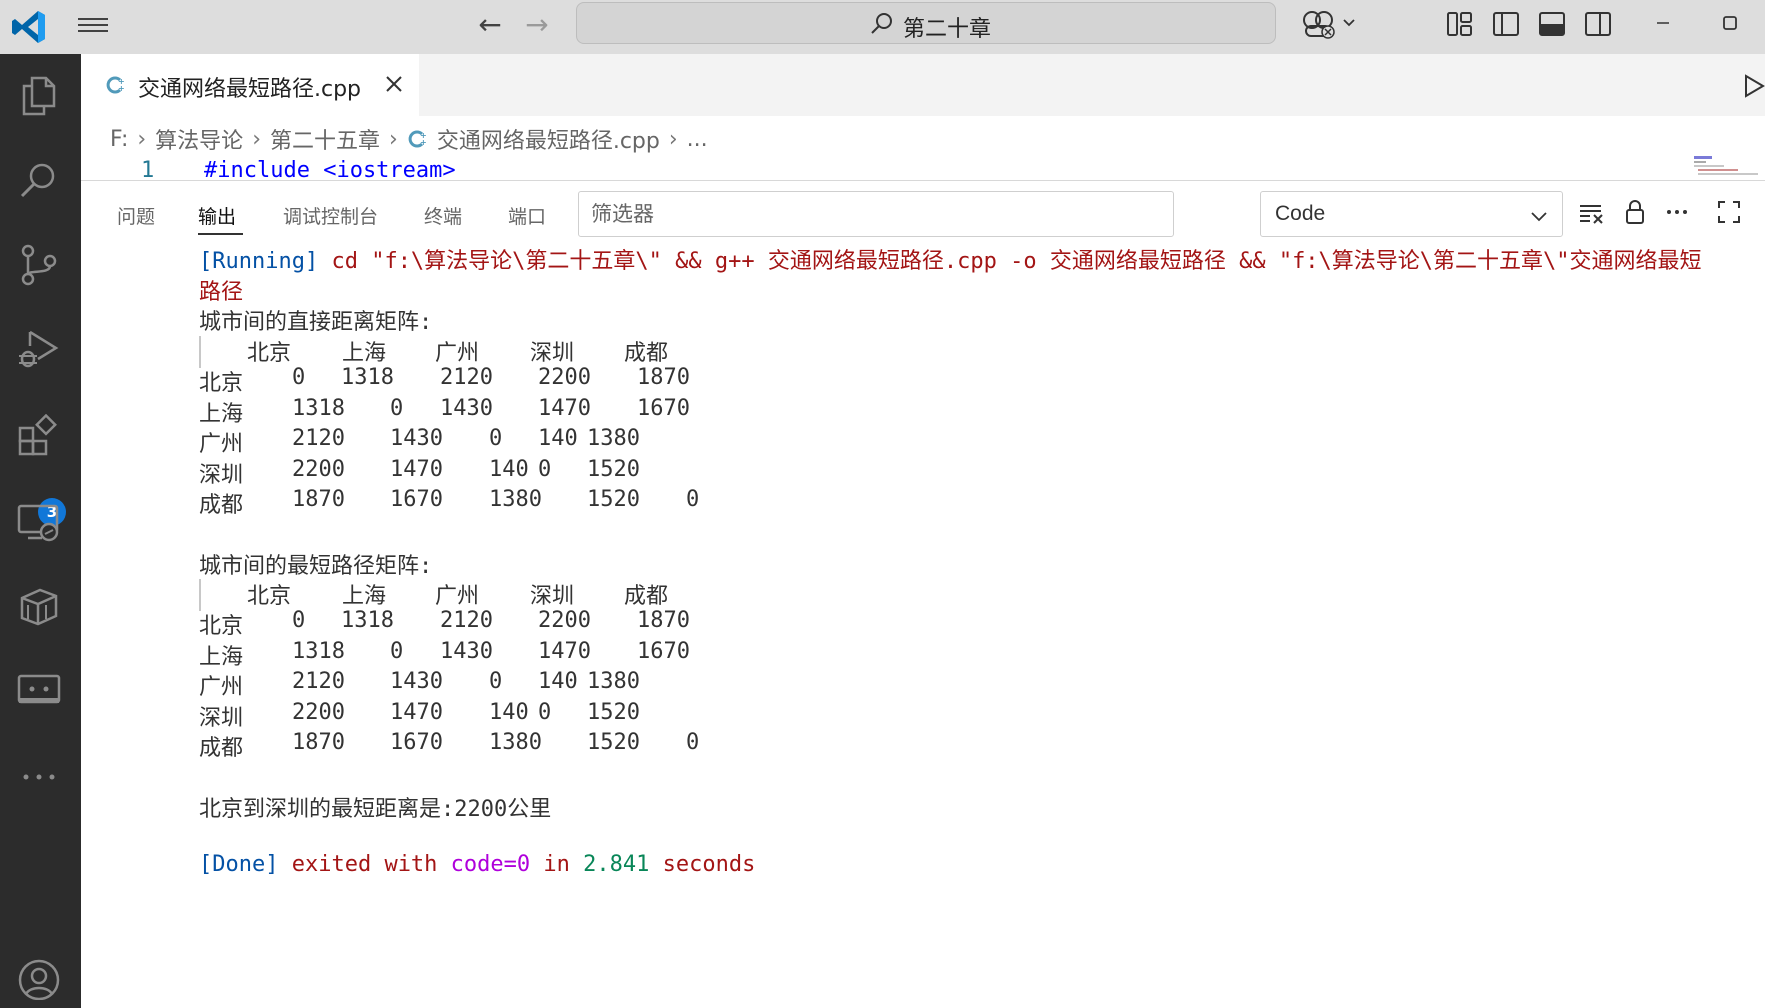  I want to click on remote-explorer-icon, so click(39, 523).